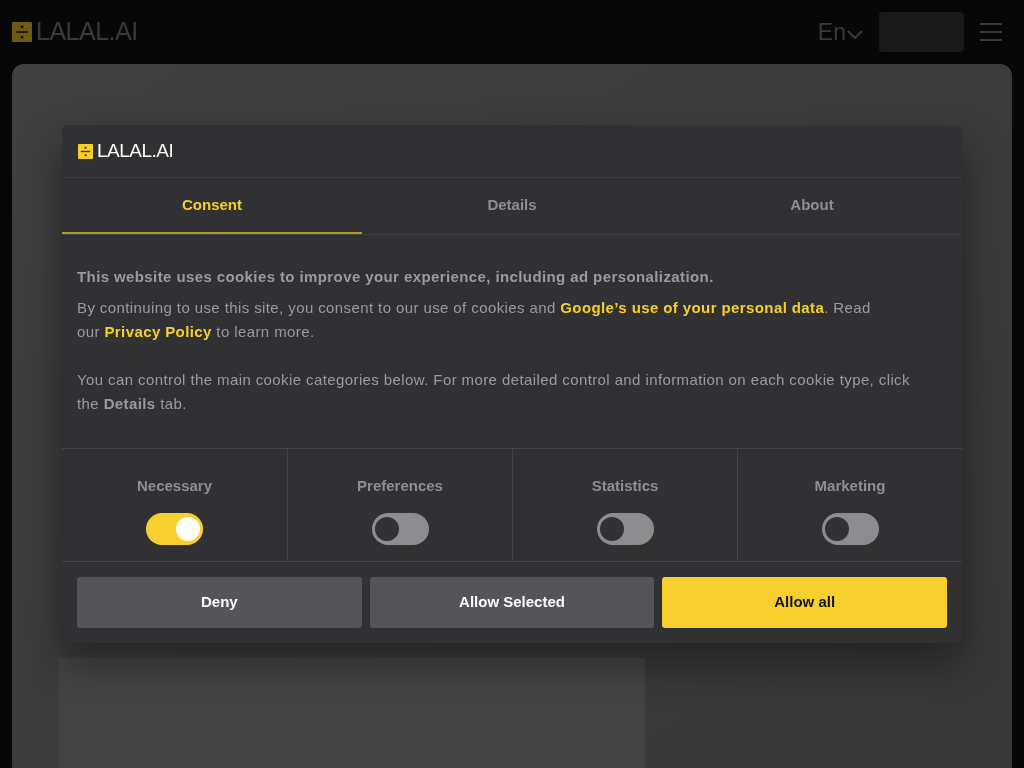  I want to click on secondary-button: Deny, so click(219, 602).